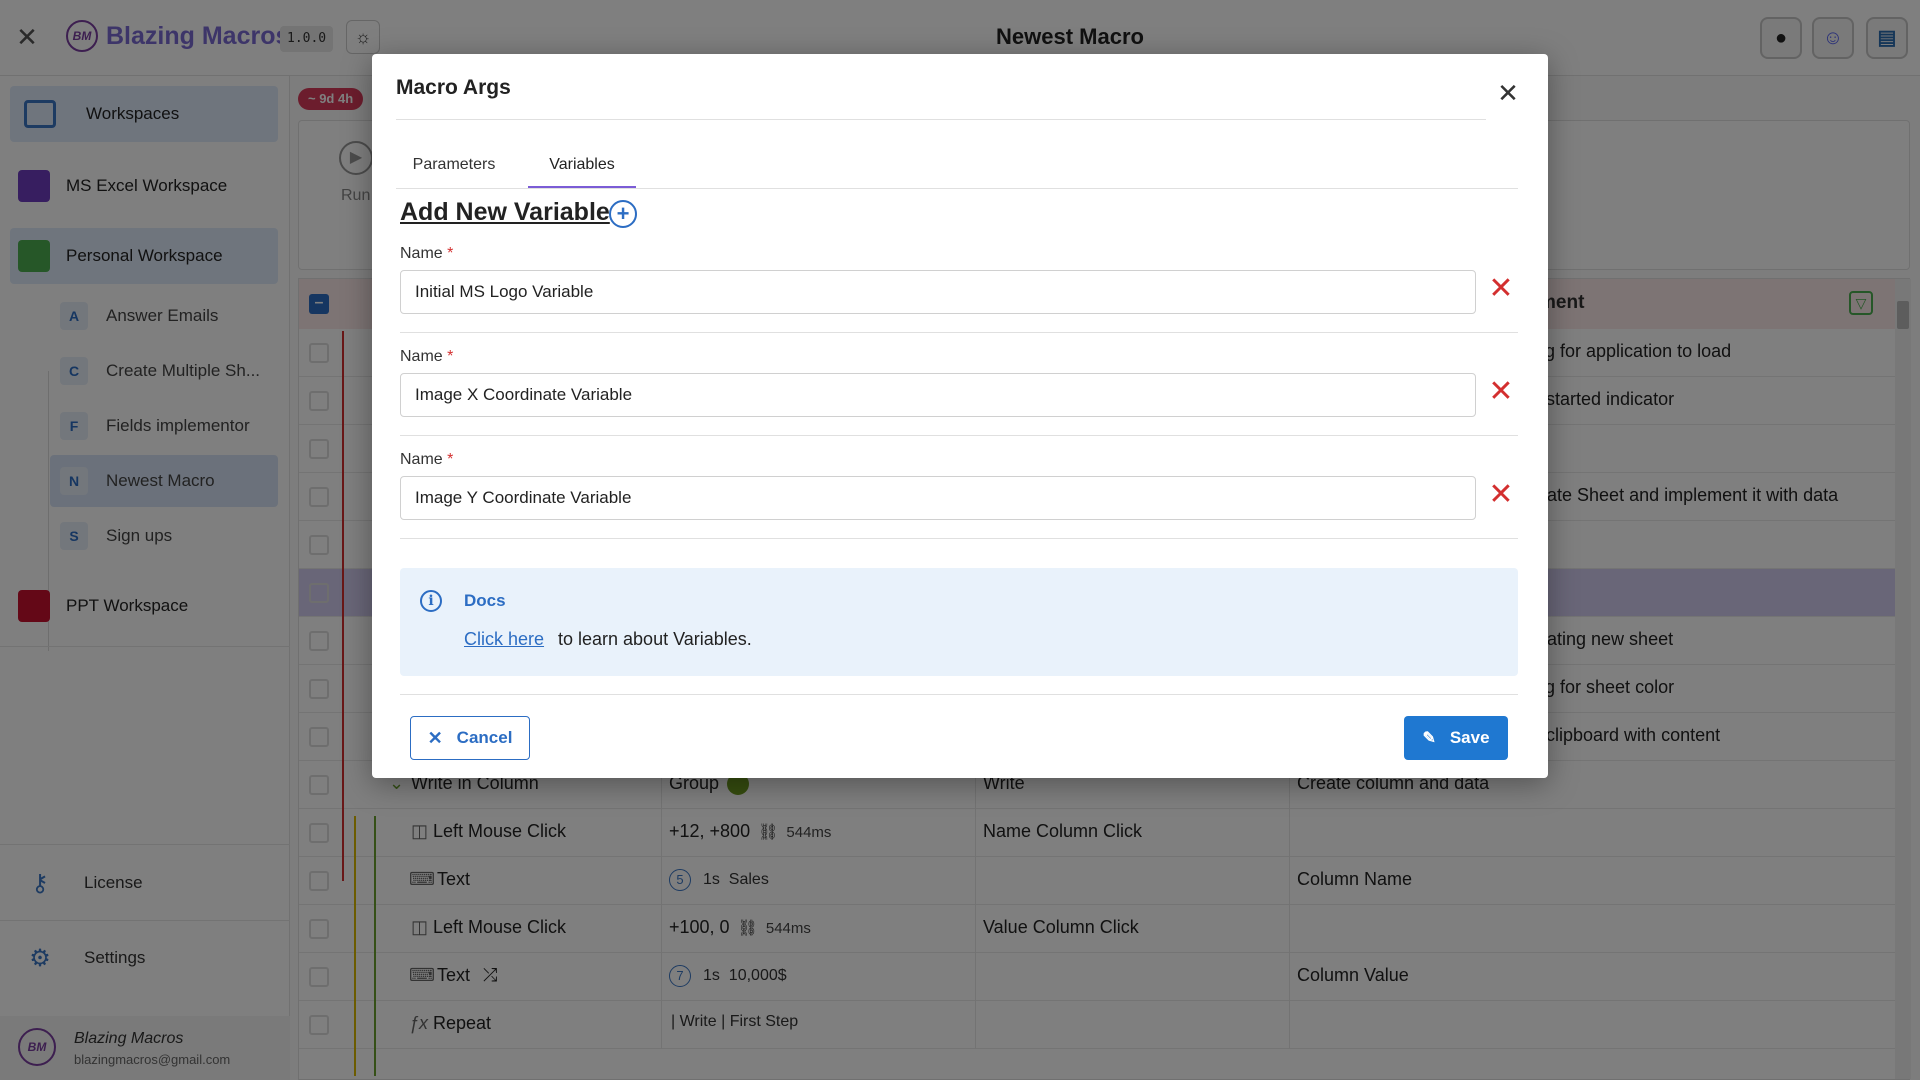 The width and height of the screenshot is (1920, 1080). I want to click on cancel-button: ✕ Cancel, so click(470, 738).